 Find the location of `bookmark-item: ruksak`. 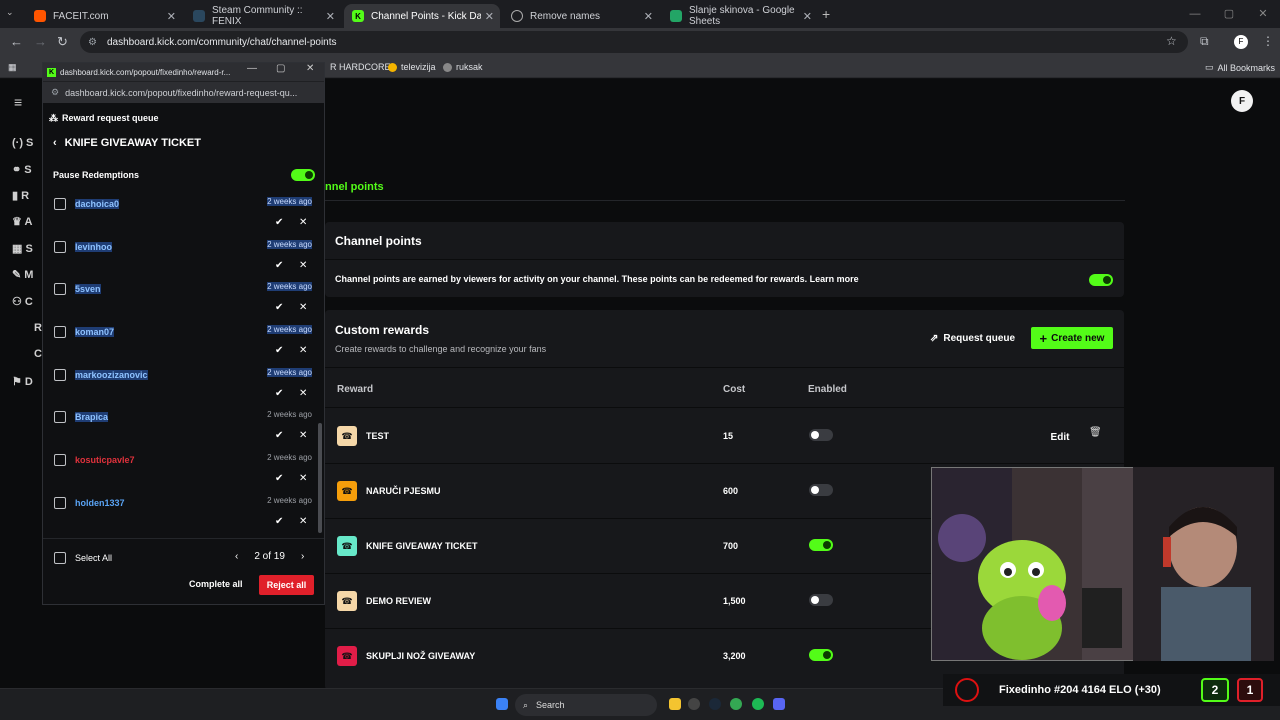

bookmark-item: ruksak is located at coordinates (463, 67).